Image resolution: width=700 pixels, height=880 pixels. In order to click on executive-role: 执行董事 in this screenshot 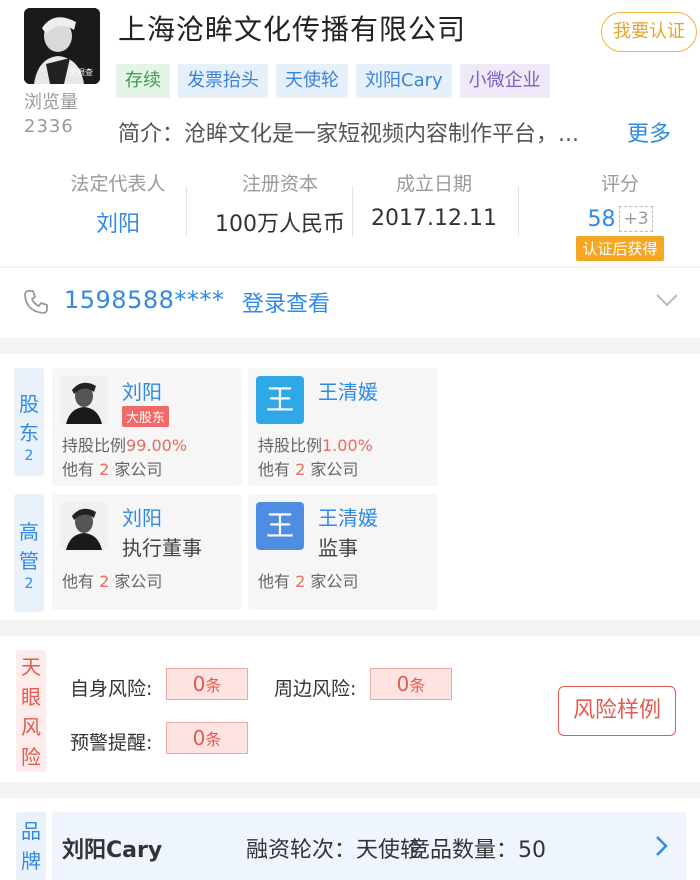, I will do `click(162, 548)`.